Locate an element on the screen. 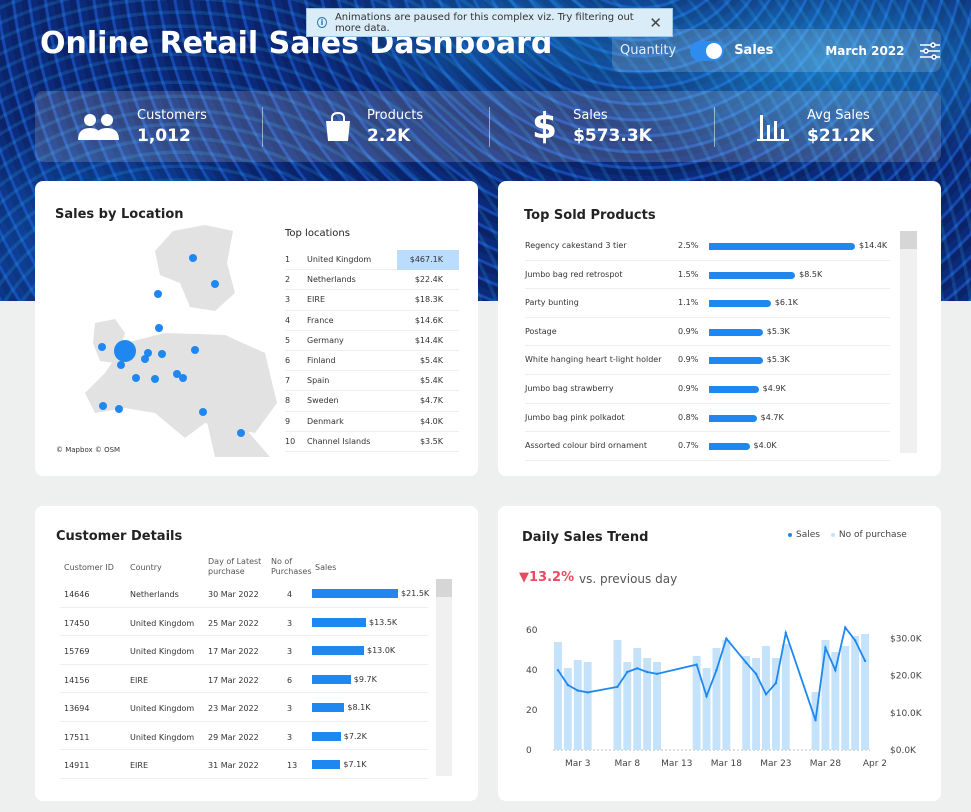  sales-cell: $21.5K is located at coordinates (415, 593).